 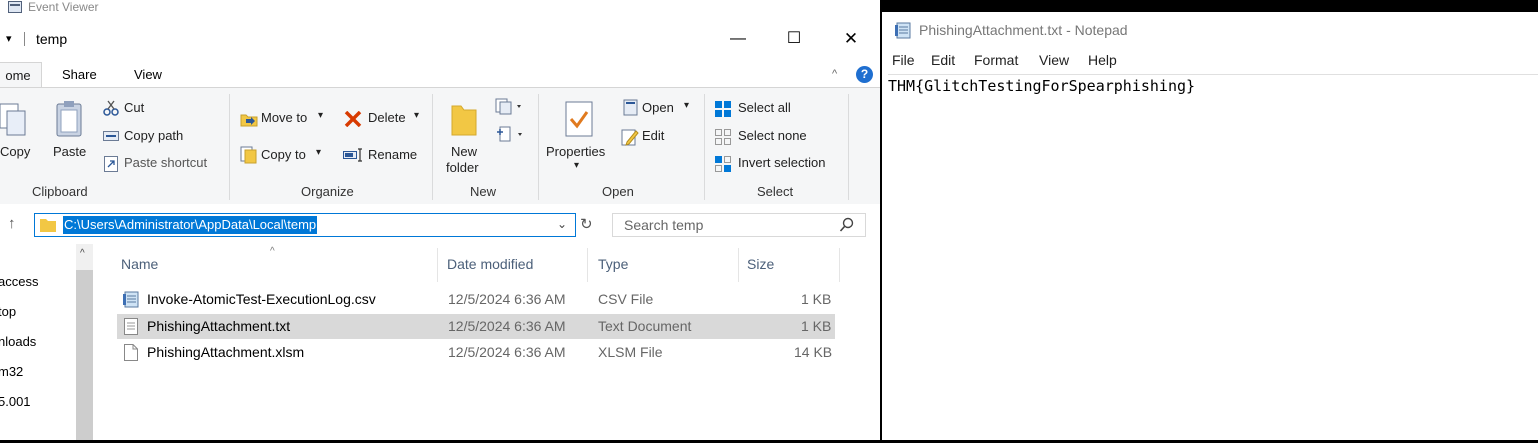 I want to click on nav-item-quick-access: access, so click(x=19, y=281).